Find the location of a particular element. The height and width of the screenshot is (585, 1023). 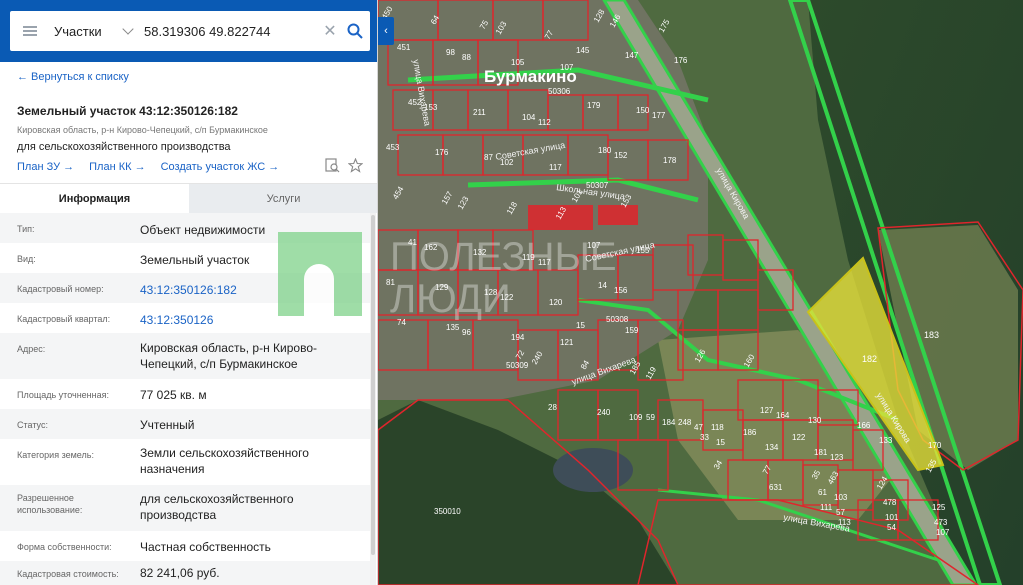

lot-number-label: 59 is located at coordinates (650, 417).